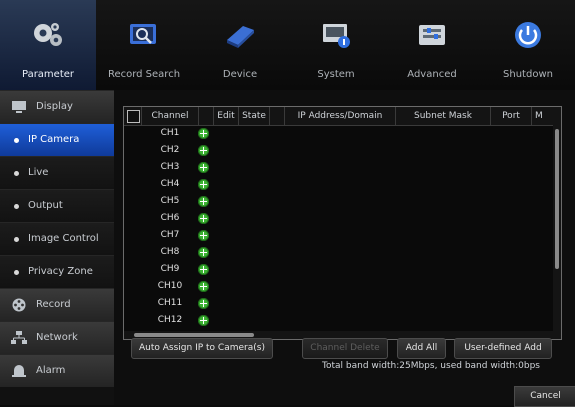 The width and height of the screenshot is (575, 407). What do you see at coordinates (544, 396) in the screenshot?
I see `cancel-button: Cancel` at bounding box center [544, 396].